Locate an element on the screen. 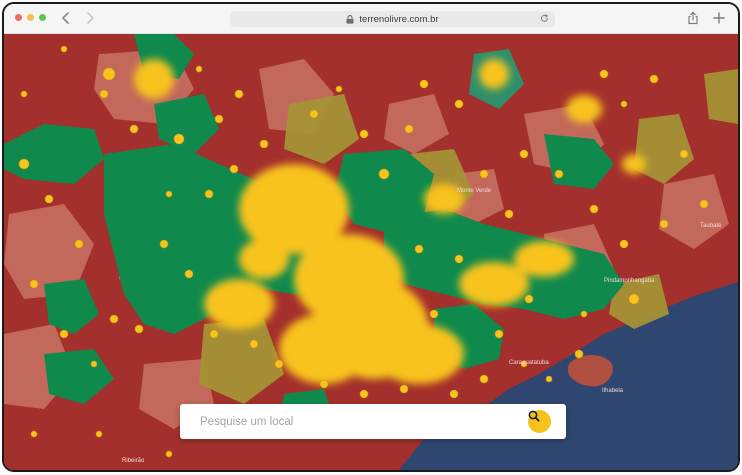  zoom-window-button is located at coordinates (42, 17).